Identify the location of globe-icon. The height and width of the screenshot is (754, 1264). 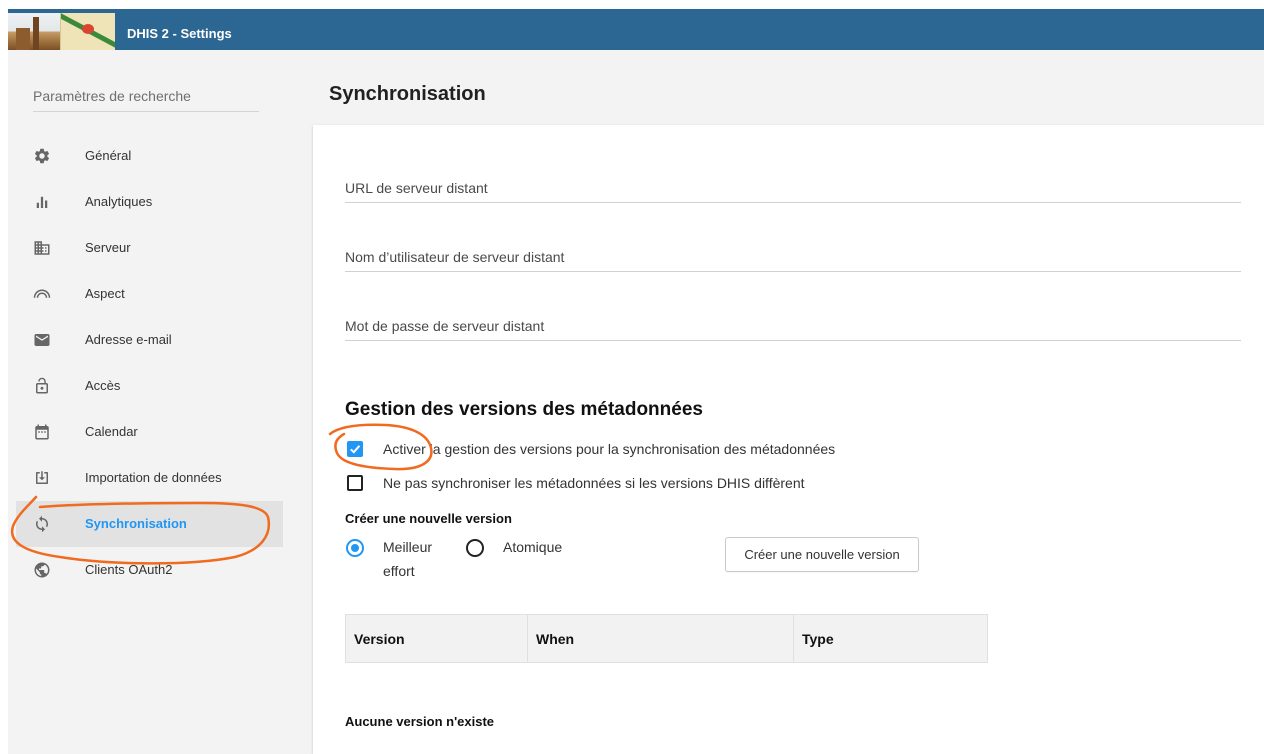
(42, 570).